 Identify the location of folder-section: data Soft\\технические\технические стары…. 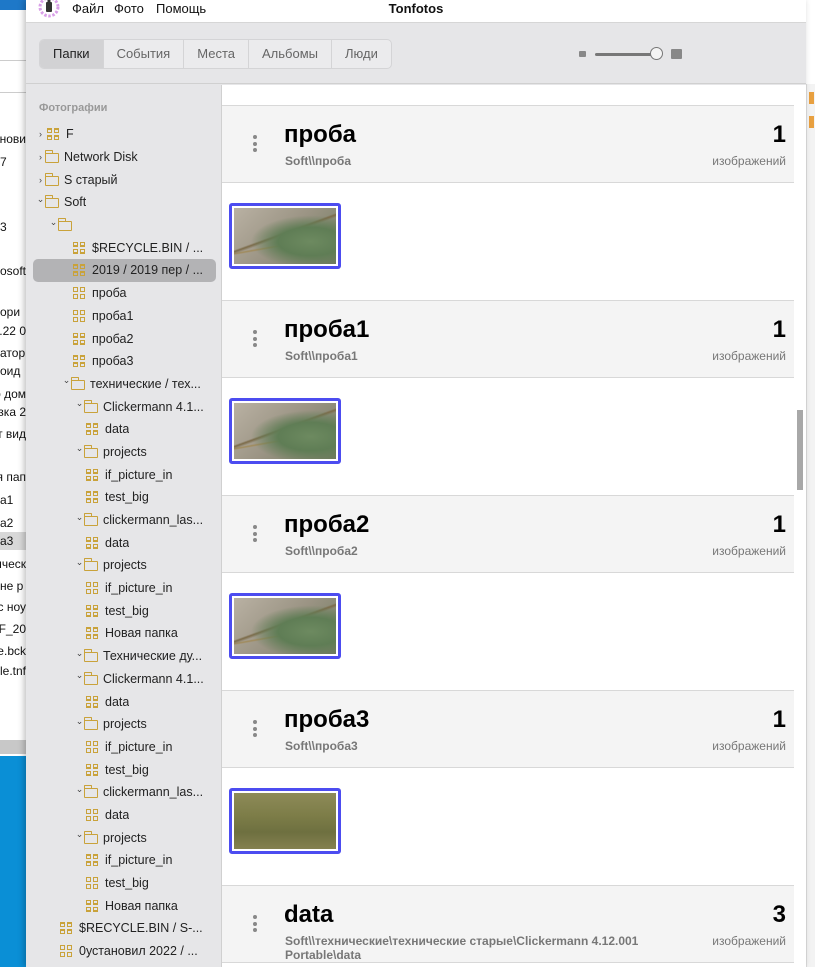
(508, 924).